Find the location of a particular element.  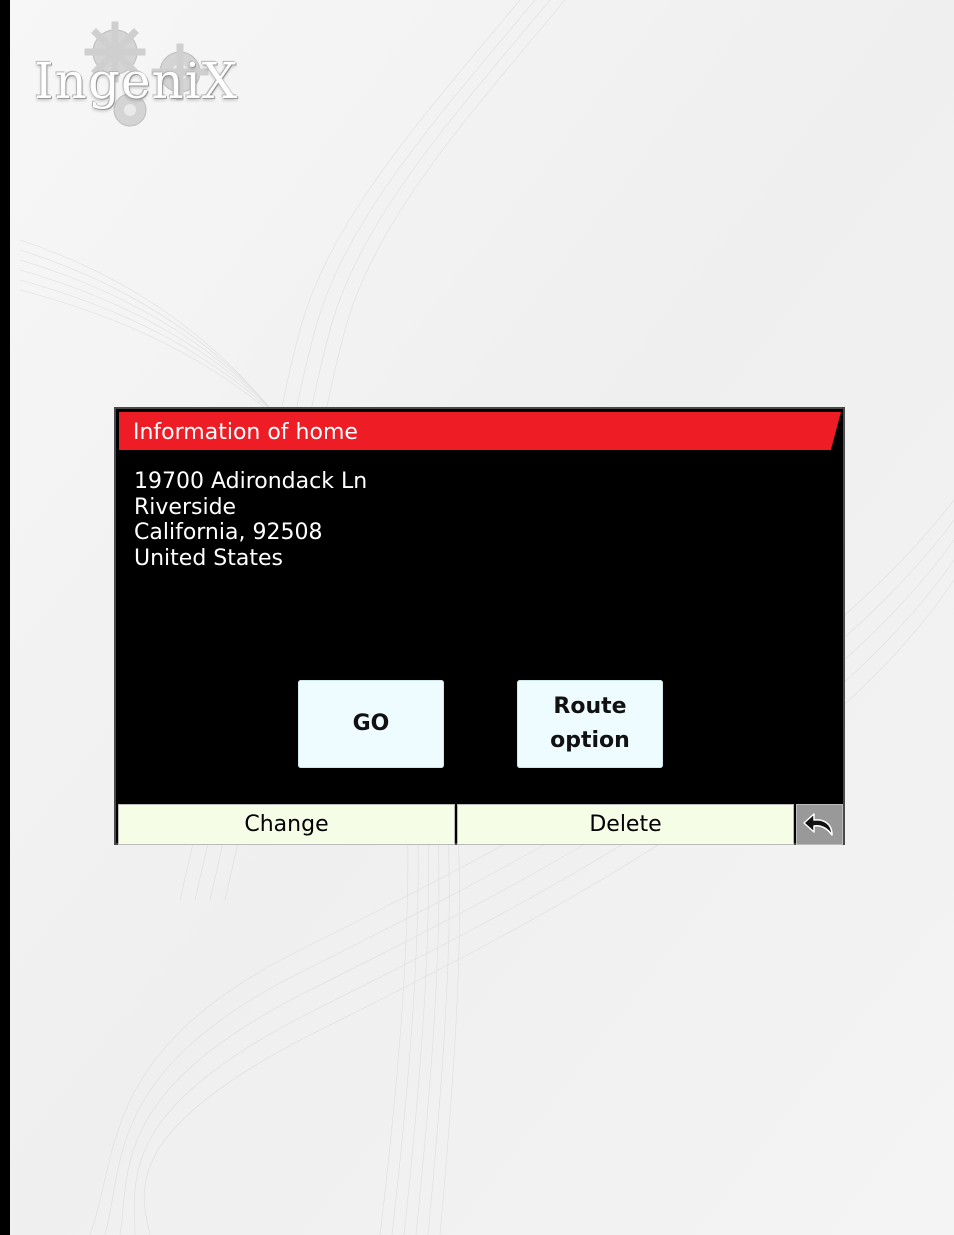

address-country: United States is located at coordinates (208, 558).